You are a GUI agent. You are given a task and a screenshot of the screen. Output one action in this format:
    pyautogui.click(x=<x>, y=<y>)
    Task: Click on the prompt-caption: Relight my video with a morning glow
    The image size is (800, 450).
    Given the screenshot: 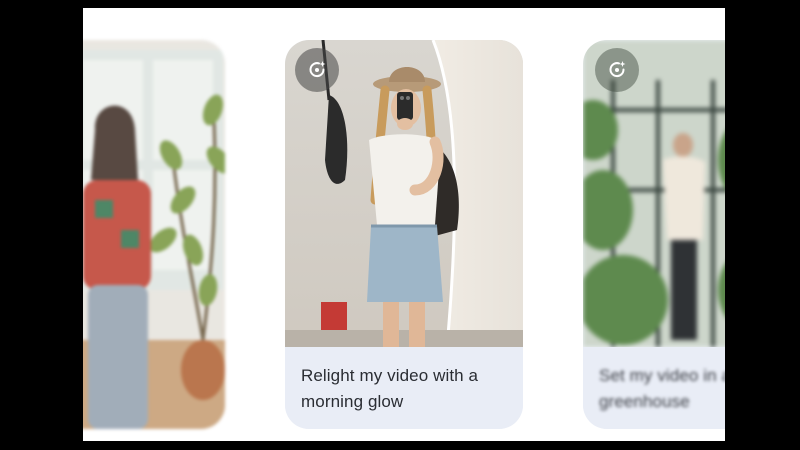 What is the action you would take?
    pyautogui.click(x=390, y=388)
    